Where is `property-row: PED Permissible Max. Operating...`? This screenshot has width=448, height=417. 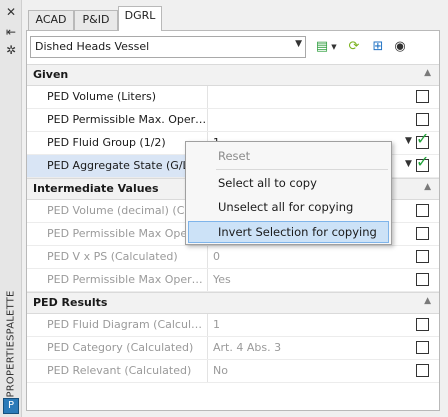 property-row: PED Permissible Max. Operating... is located at coordinates (233, 120).